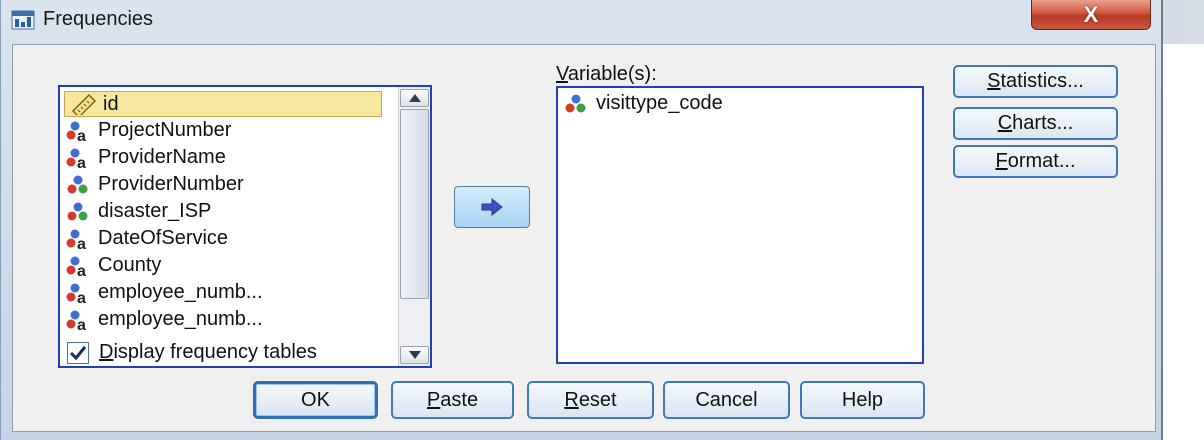 This screenshot has width=1204, height=440. Describe the element at coordinates (163, 238) in the screenshot. I see `variable-label: DateOfService` at that location.